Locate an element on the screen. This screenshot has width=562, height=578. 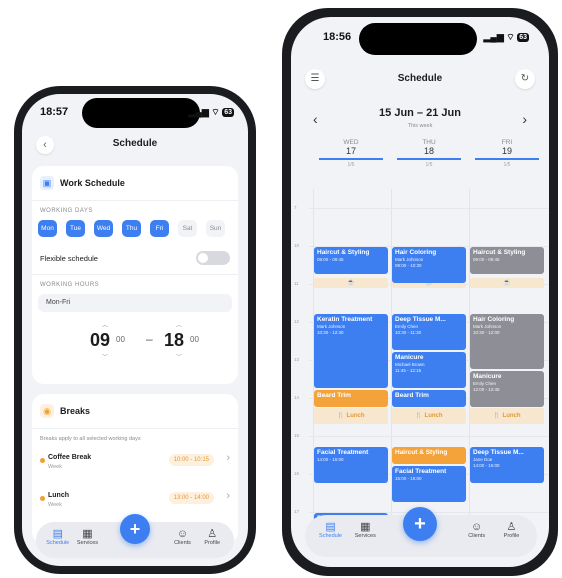
day-number: 18 is located at coordinates (428, 151).